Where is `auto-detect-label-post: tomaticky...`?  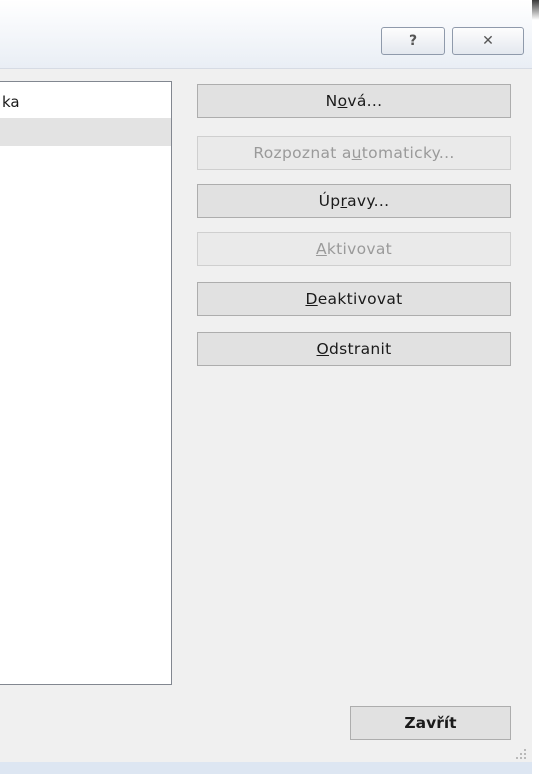 auto-detect-label-post: tomaticky... is located at coordinates (408, 153).